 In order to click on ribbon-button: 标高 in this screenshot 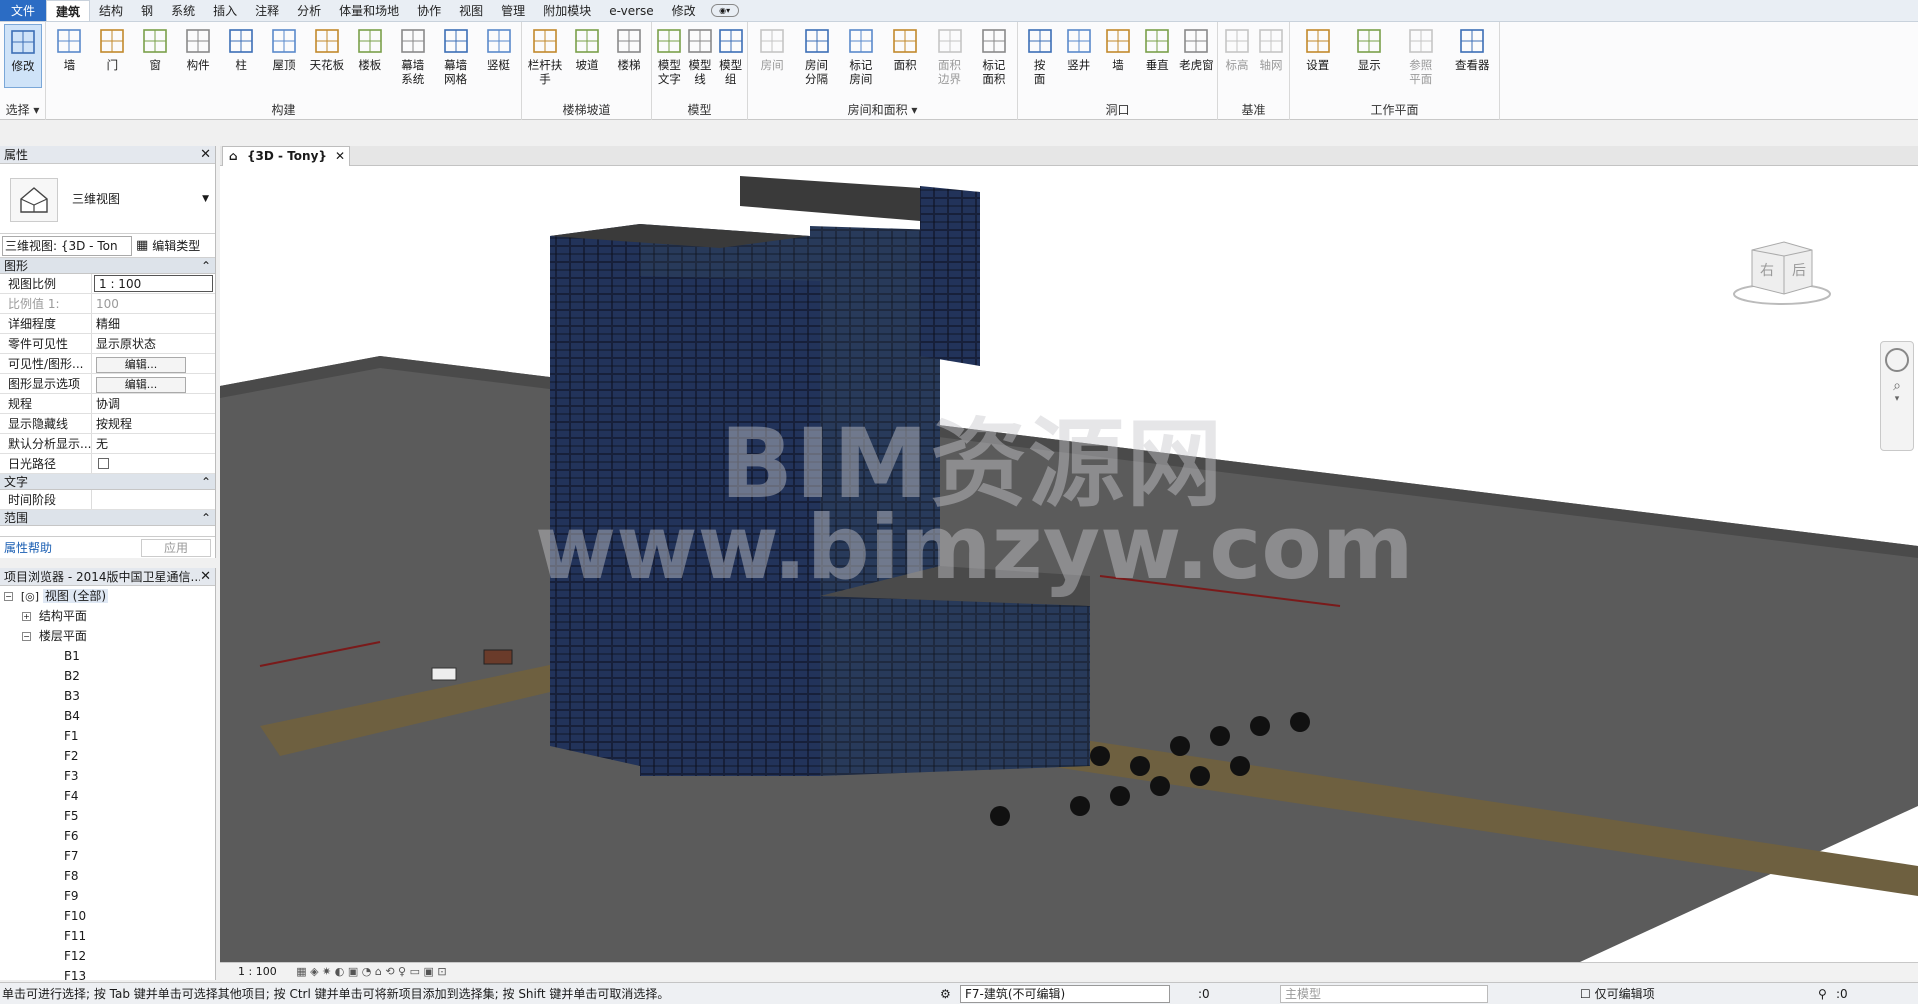, I will do `click(1237, 48)`.